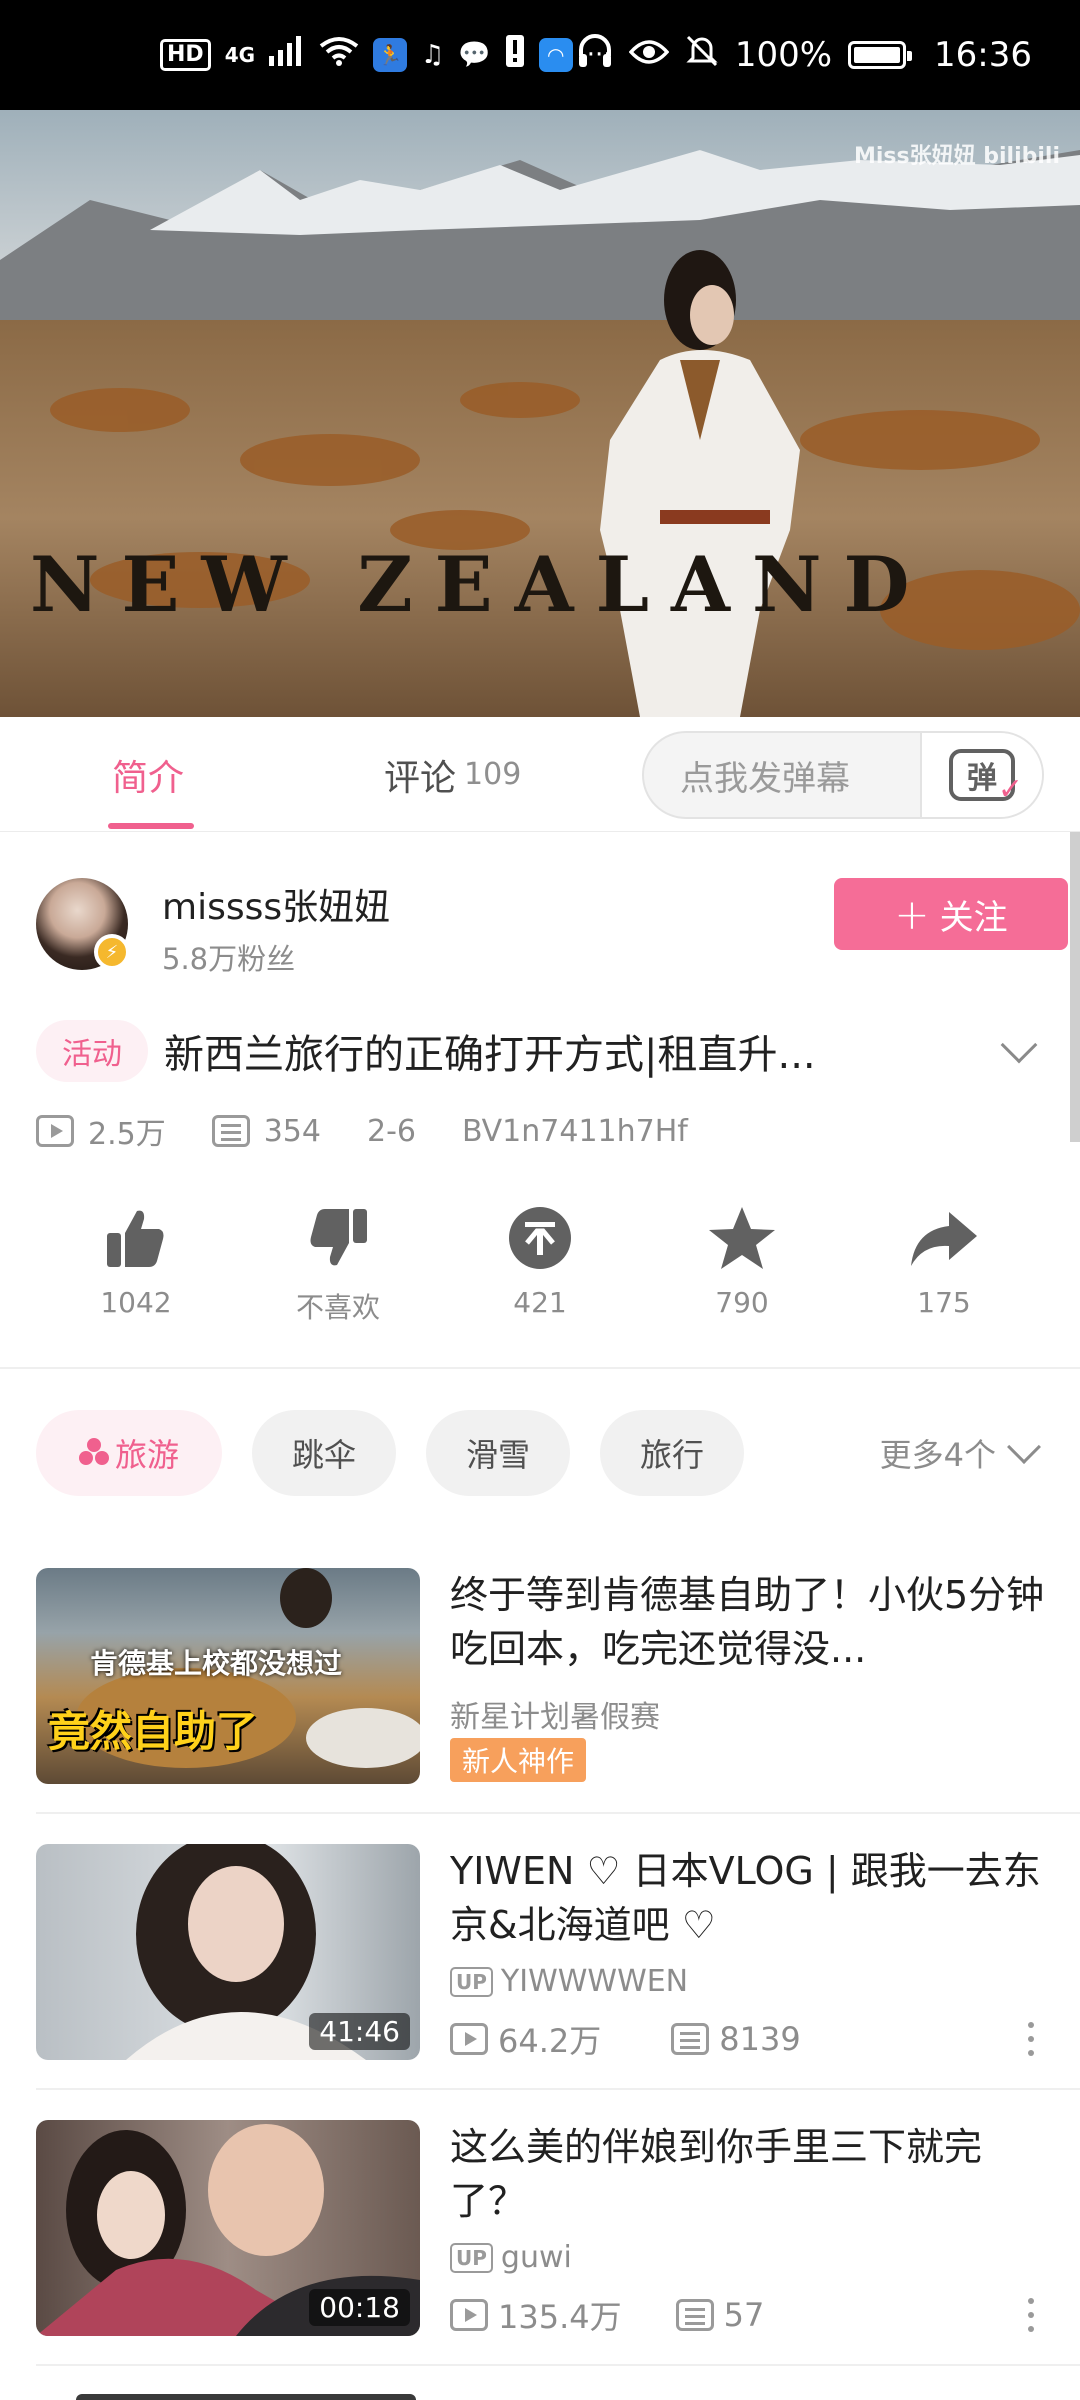  I want to click on uploader-fans: 5.8万粉丝, so click(229, 959).